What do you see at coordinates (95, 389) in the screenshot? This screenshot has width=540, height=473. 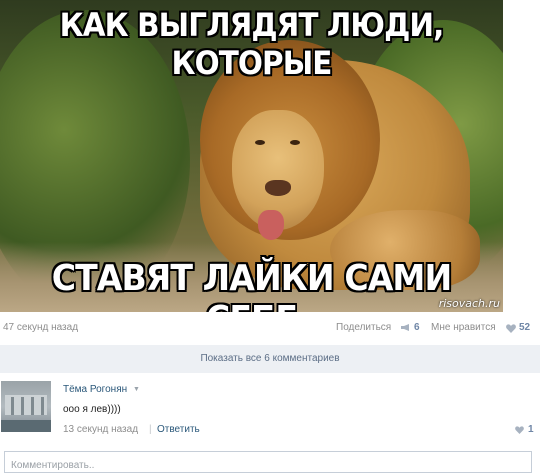 I see `comment-author: Тёма Рогонян` at bounding box center [95, 389].